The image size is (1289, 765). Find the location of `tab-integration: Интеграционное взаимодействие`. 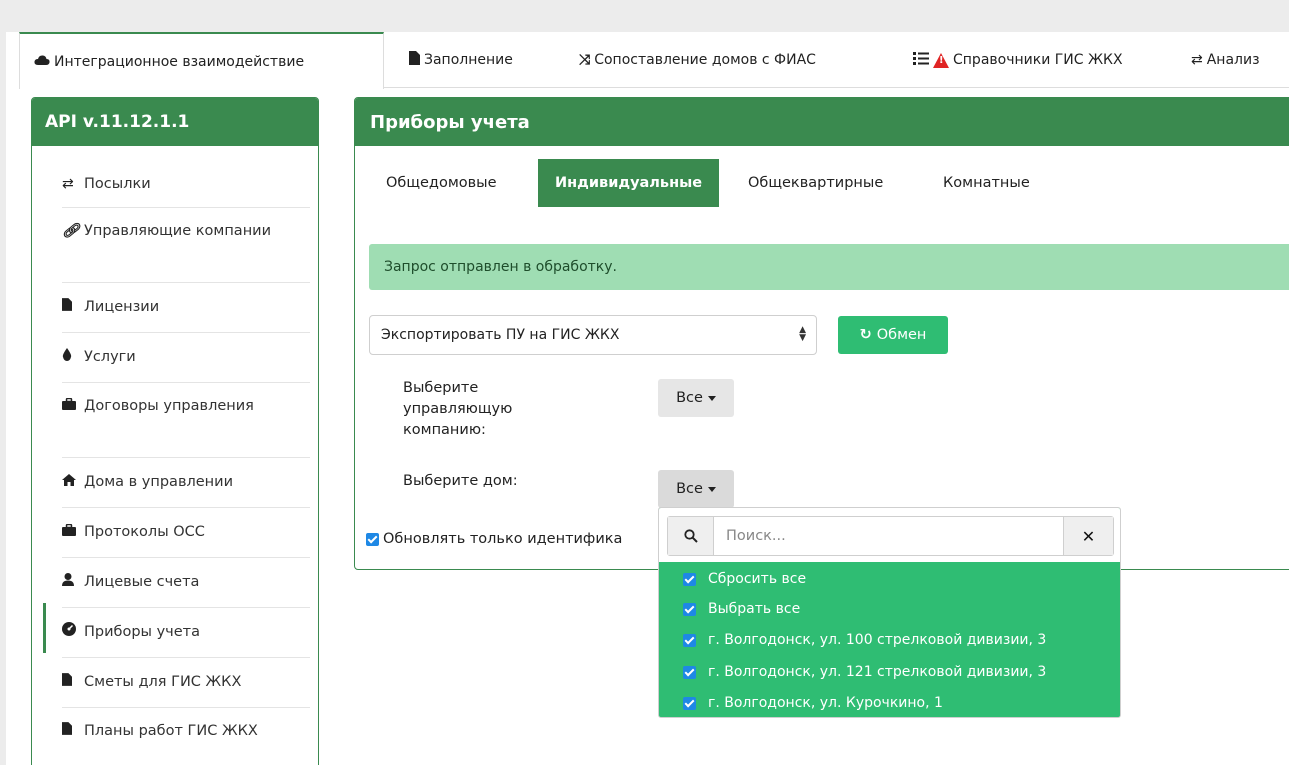

tab-integration: Интеграционное взаимодействие is located at coordinates (201, 60).